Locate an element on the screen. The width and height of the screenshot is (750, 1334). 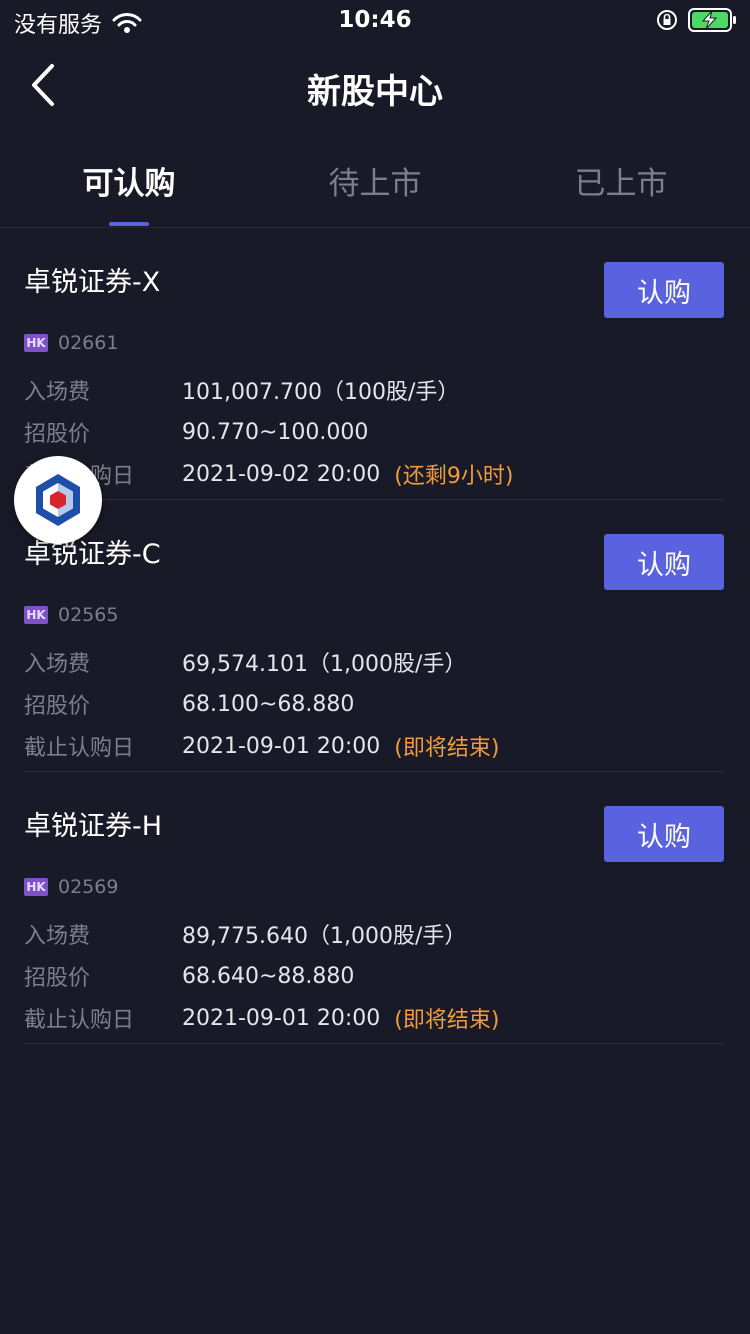
deadline-note: (还剩9小时) is located at coordinates (454, 476).